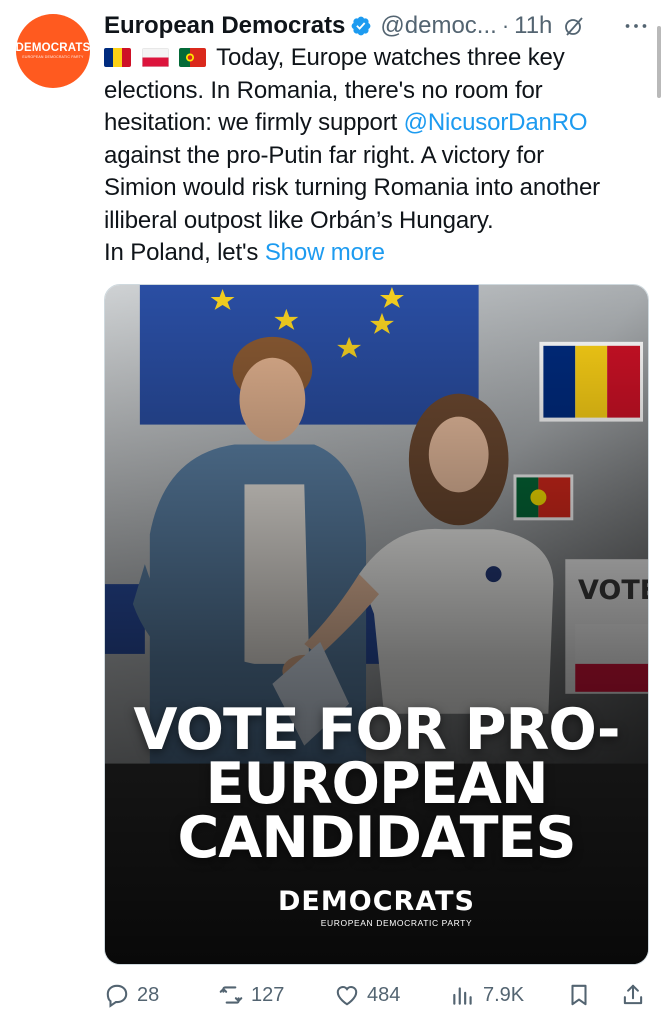  Describe the element at coordinates (390, 57) in the screenshot. I see `tweet-line-1: Today, Europe watches three key` at that location.